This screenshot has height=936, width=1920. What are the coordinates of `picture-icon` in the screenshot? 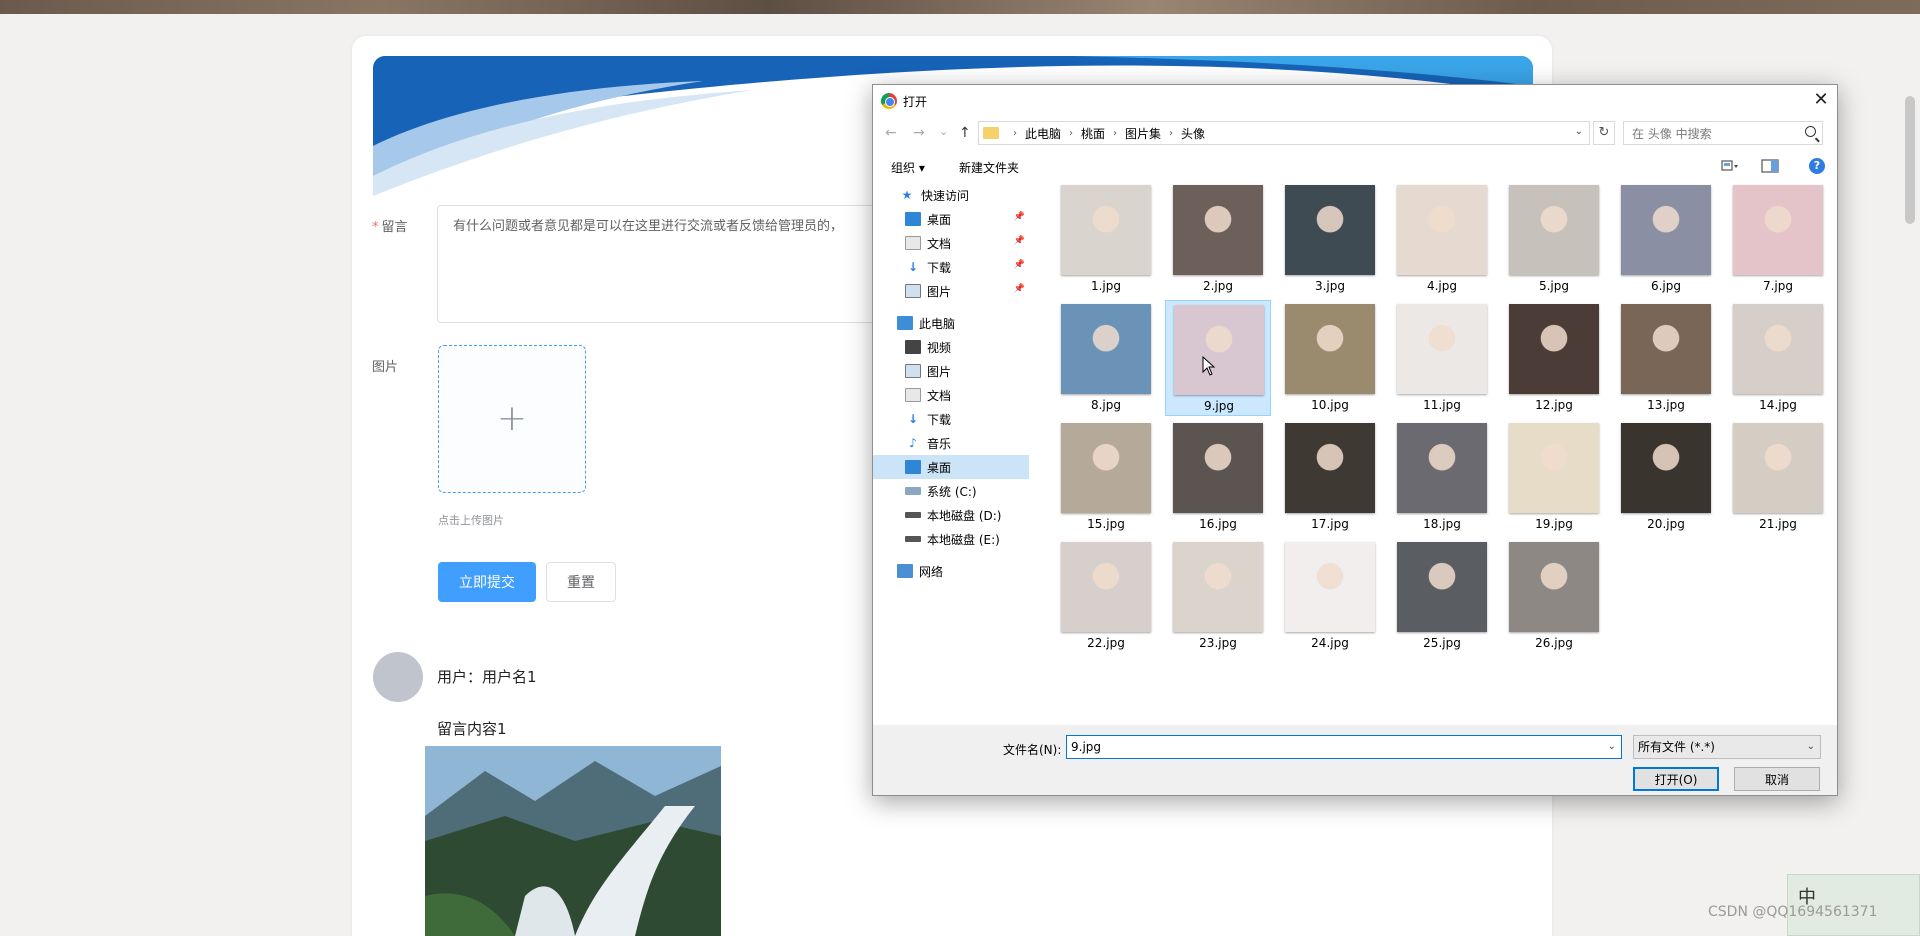 It's located at (913, 371).